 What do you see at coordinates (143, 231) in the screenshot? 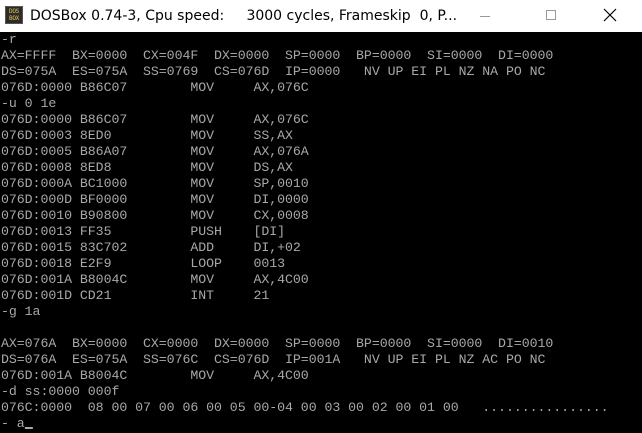
I see `console-line: 076D:0013 FF35 PUSH [DI]` at bounding box center [143, 231].